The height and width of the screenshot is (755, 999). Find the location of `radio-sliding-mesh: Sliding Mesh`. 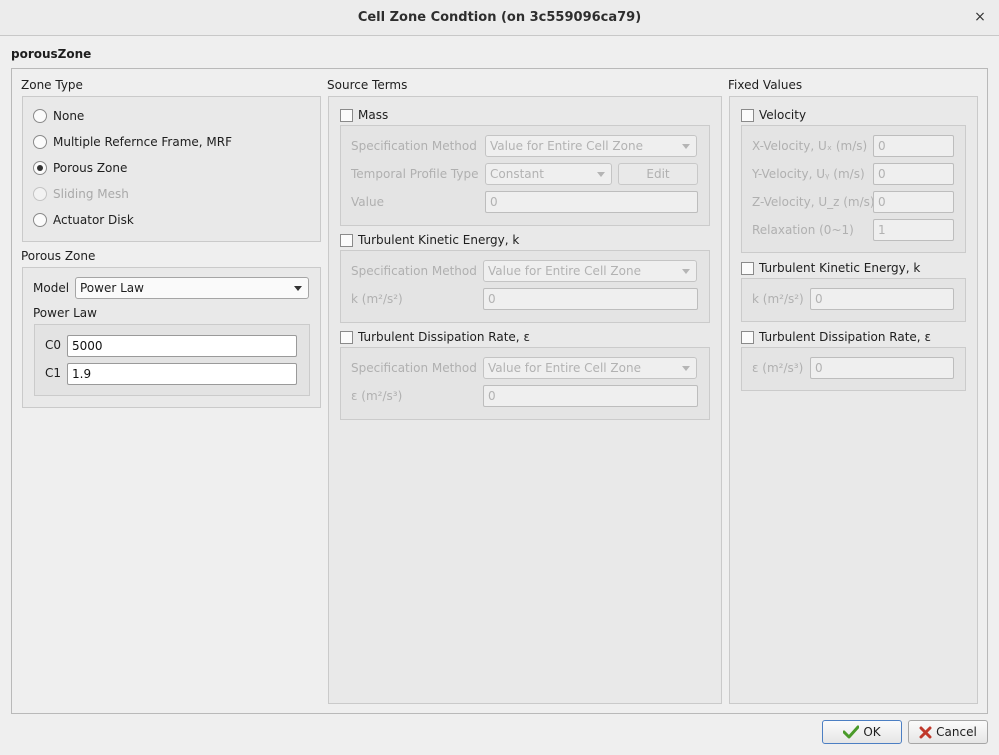

radio-sliding-mesh: Sliding Mesh is located at coordinates (81, 194).